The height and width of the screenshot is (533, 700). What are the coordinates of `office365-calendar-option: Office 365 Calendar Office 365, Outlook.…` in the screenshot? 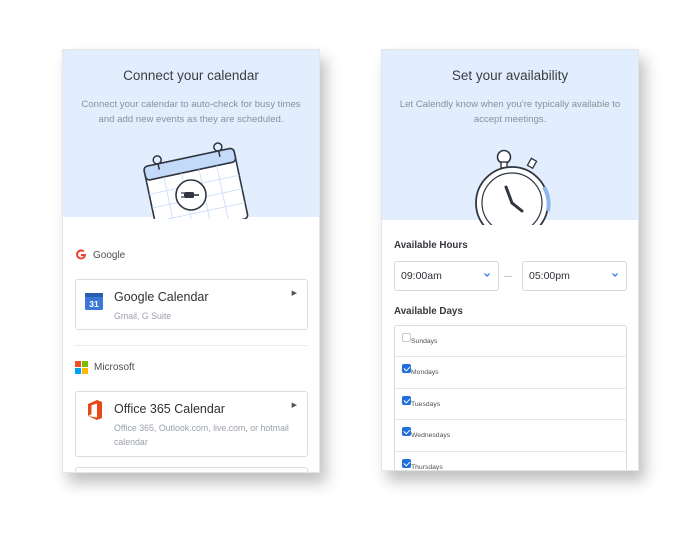 It's located at (191, 424).